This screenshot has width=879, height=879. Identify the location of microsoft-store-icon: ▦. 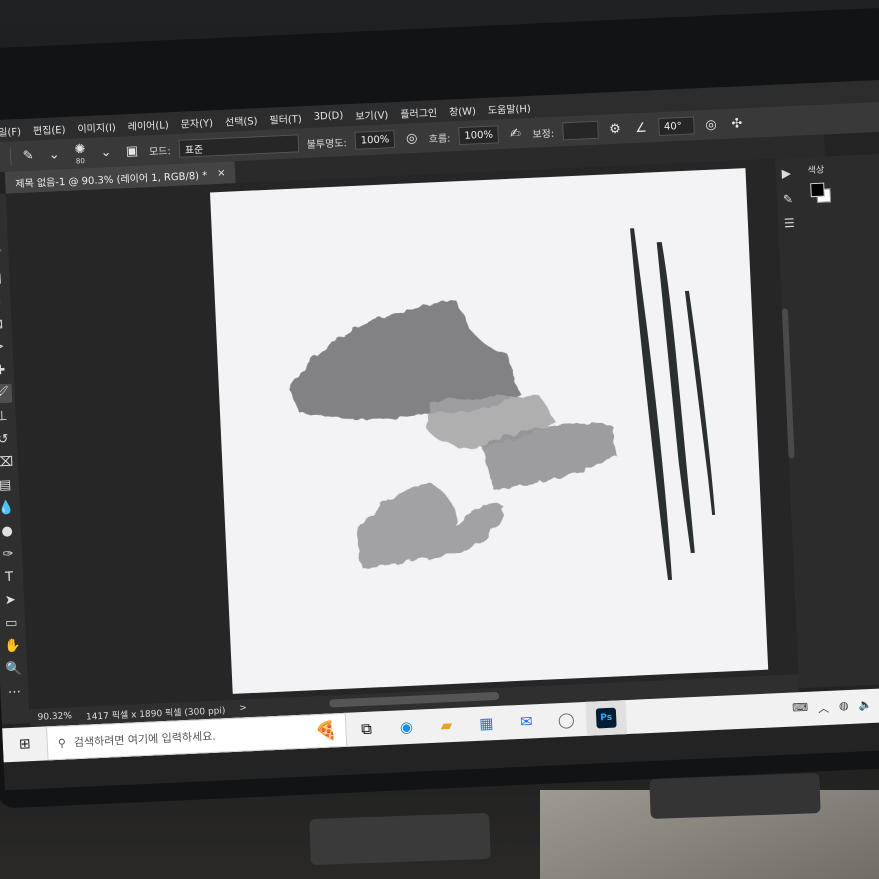
(487, 724).